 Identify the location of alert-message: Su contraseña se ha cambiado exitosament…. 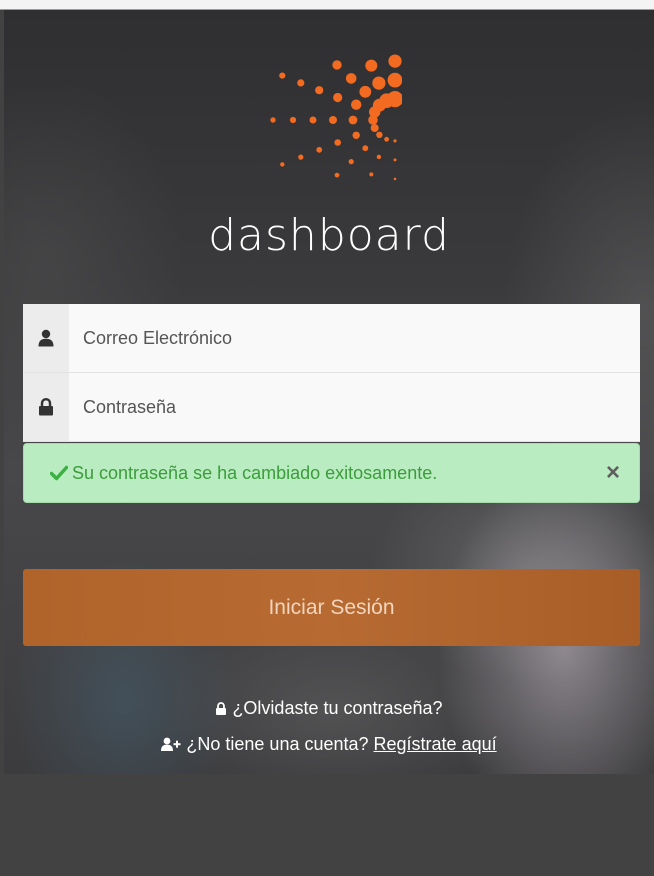
(255, 472).